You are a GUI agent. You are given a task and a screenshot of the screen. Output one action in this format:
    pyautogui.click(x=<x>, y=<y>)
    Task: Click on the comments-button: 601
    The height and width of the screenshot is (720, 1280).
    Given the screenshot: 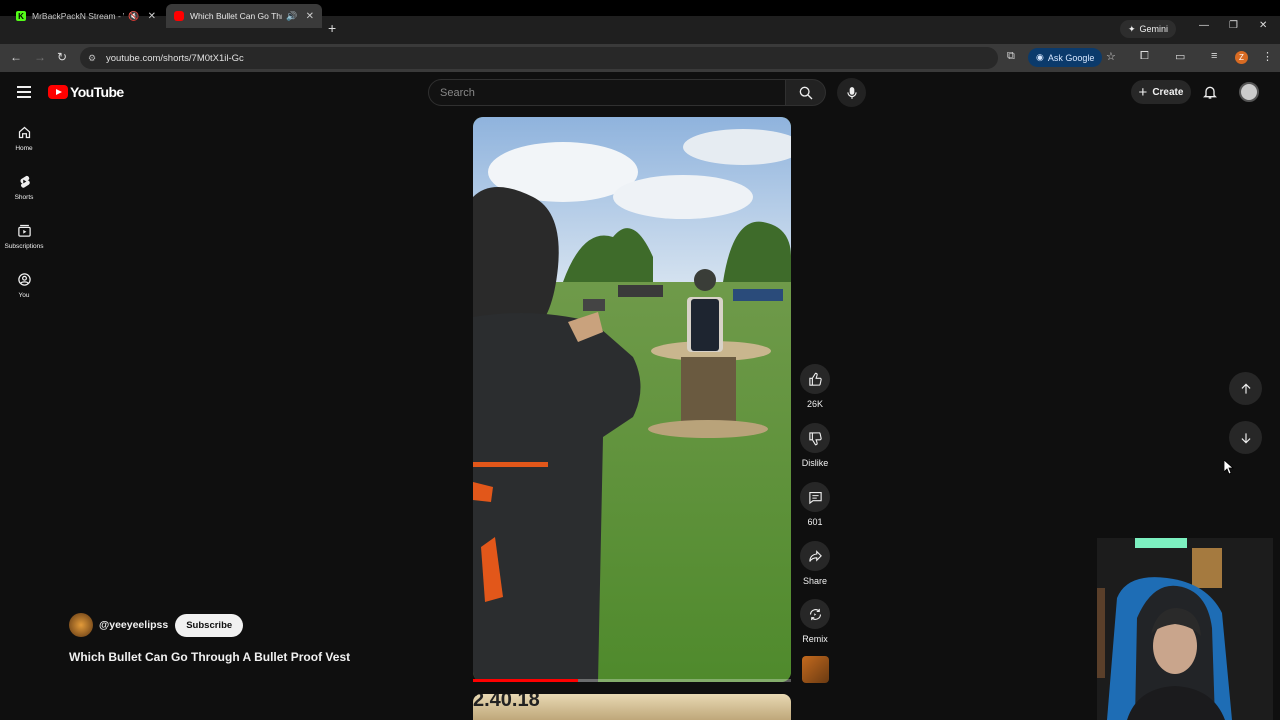 What is the action you would take?
    pyautogui.click(x=815, y=504)
    